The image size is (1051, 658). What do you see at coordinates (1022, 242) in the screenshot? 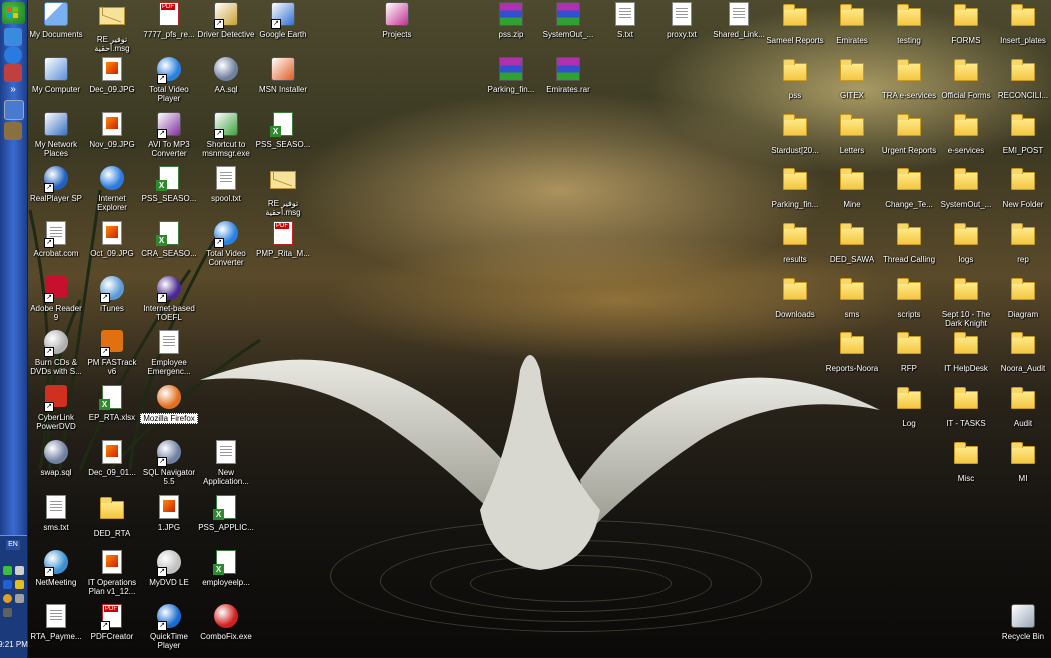
I see `desktop-icon: rep` at bounding box center [1022, 242].